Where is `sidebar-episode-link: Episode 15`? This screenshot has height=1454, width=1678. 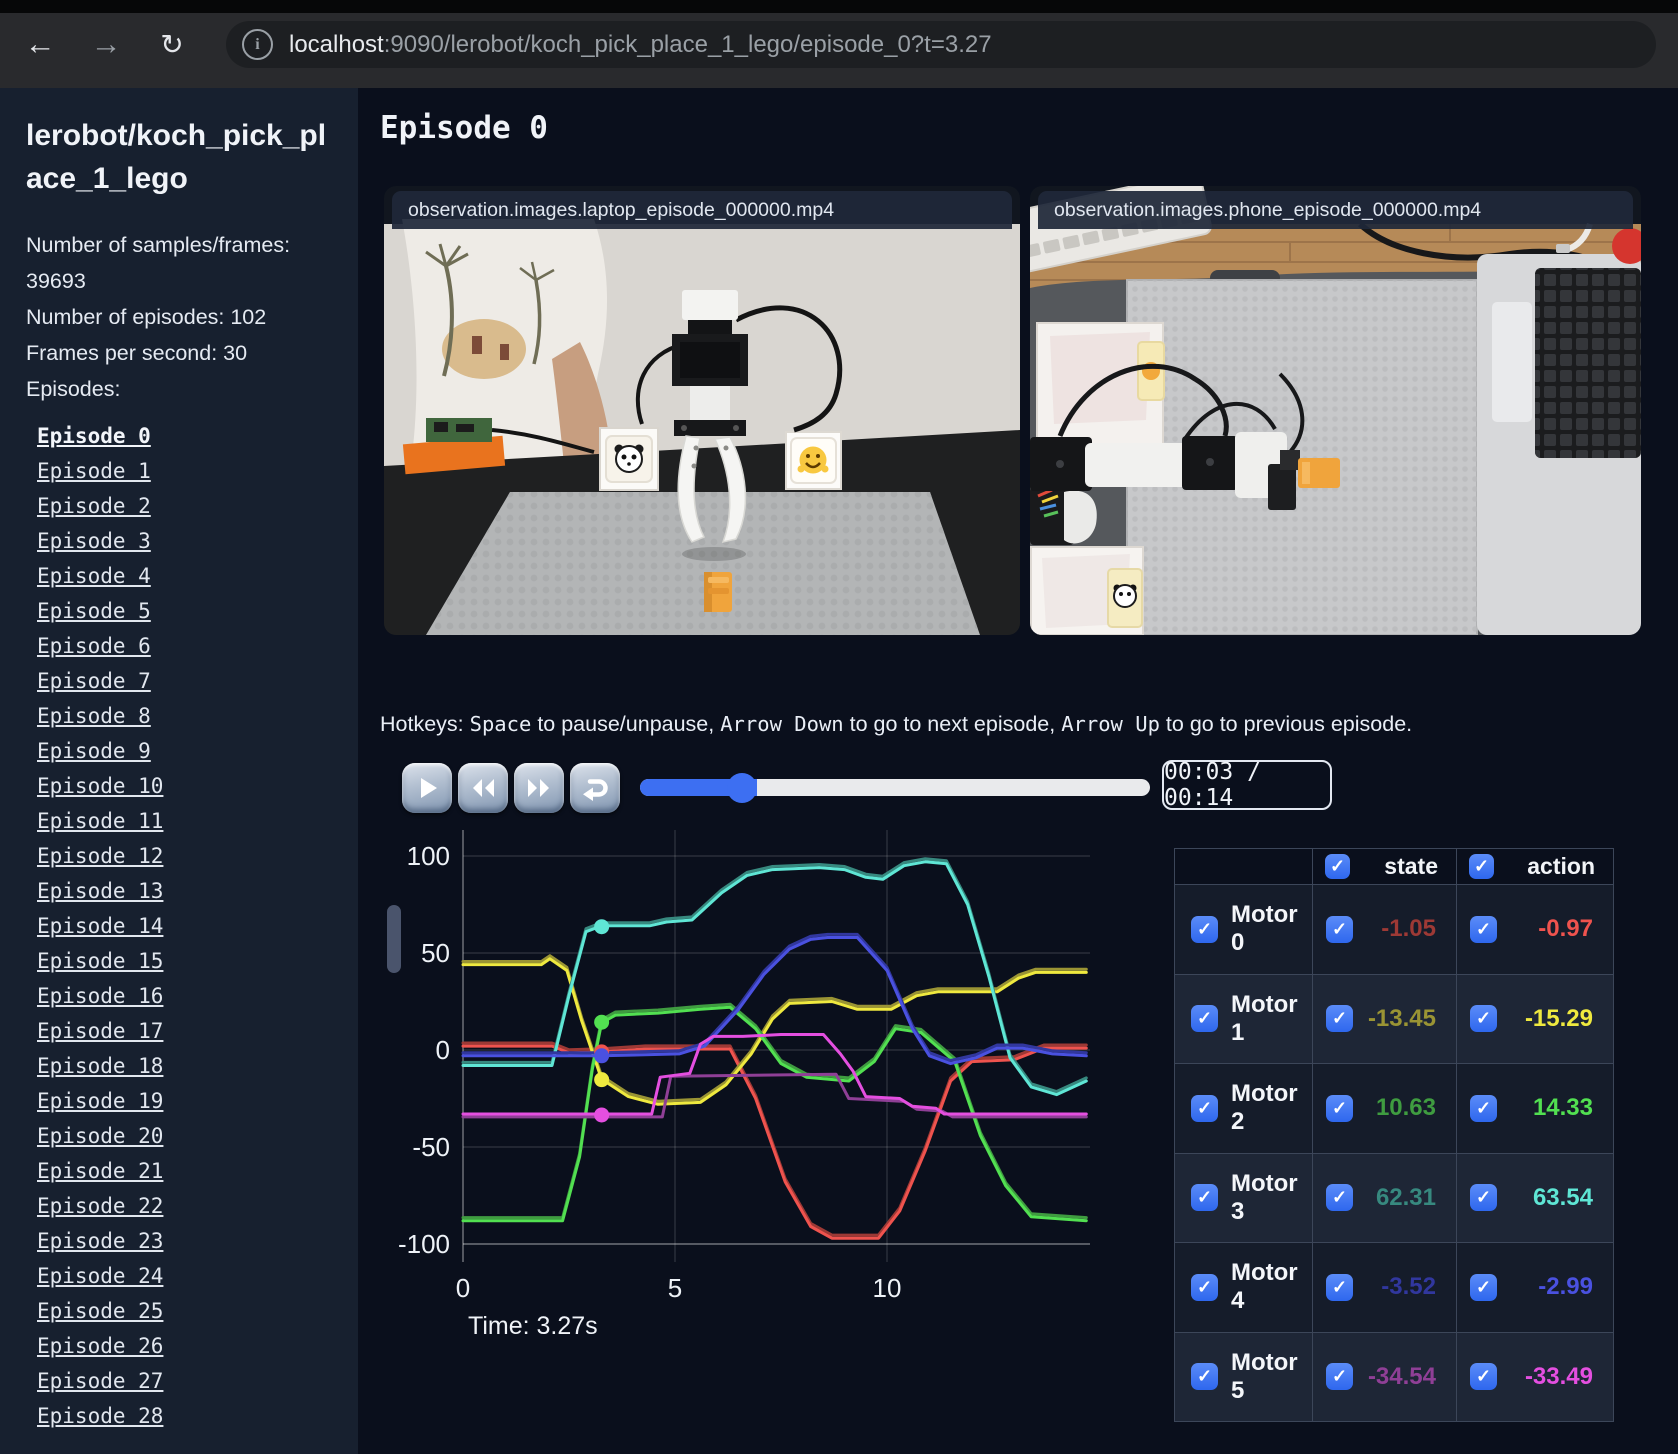 sidebar-episode-link: Episode 15 is located at coordinates (100, 961).